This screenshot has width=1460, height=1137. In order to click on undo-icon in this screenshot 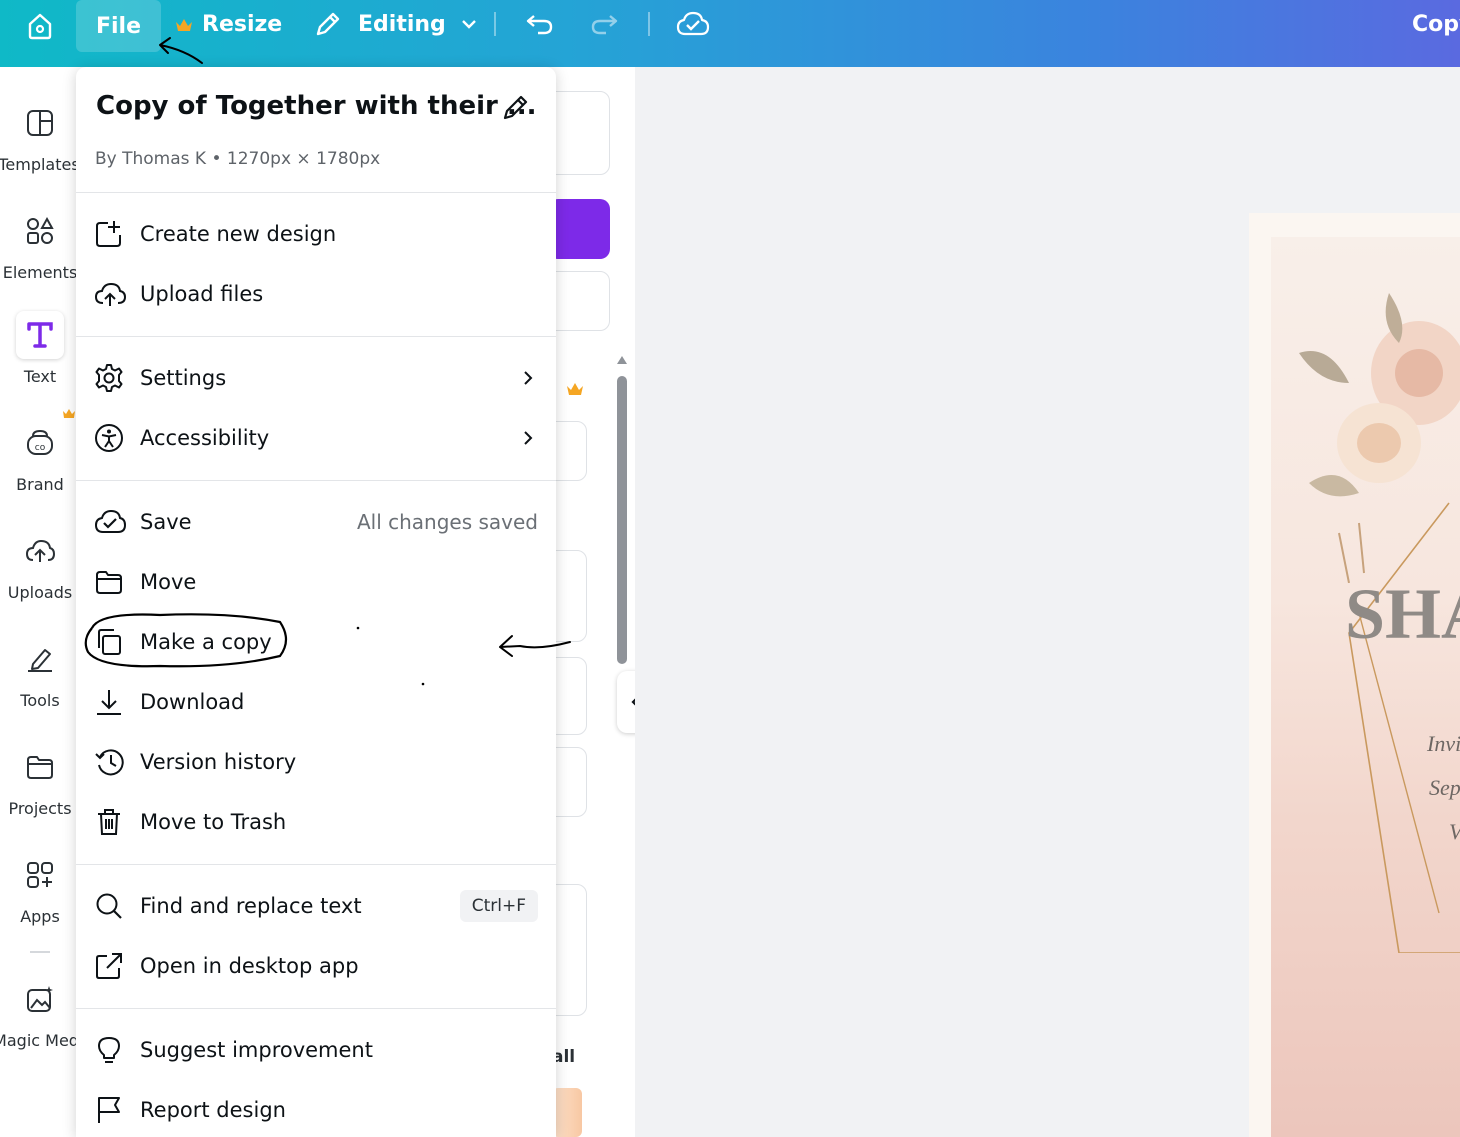, I will do `click(539, 25)`.